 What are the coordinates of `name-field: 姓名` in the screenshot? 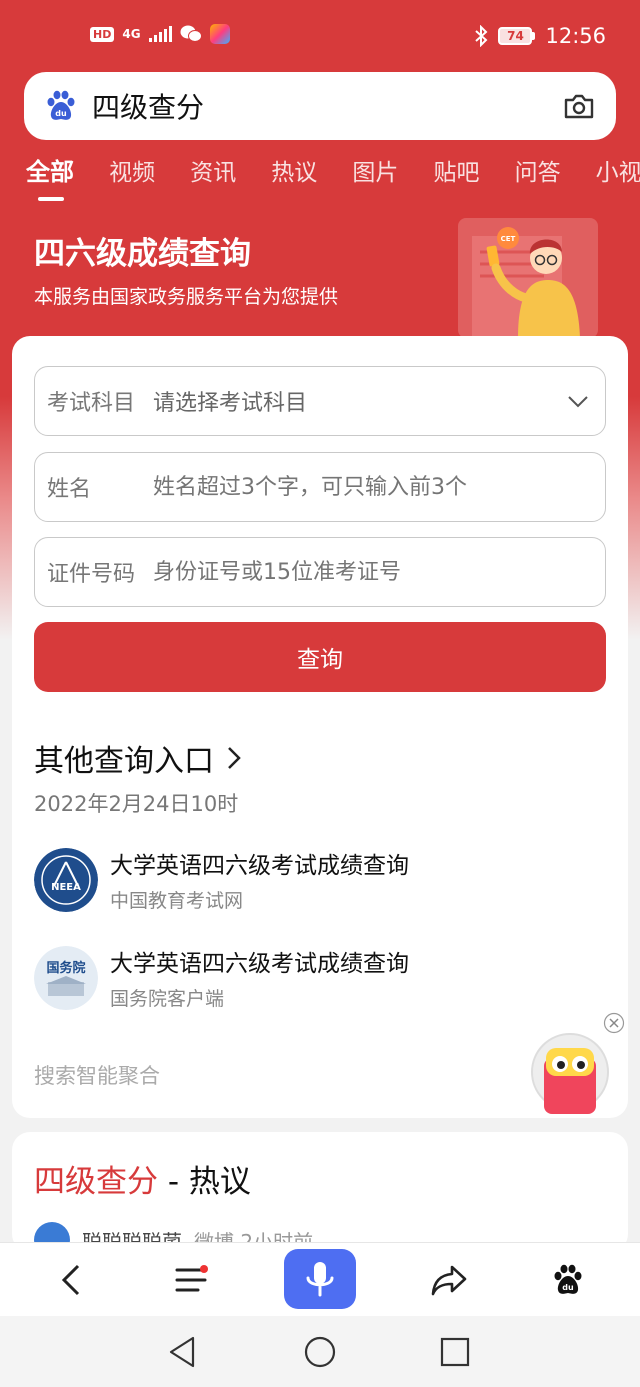 It's located at (320, 487).